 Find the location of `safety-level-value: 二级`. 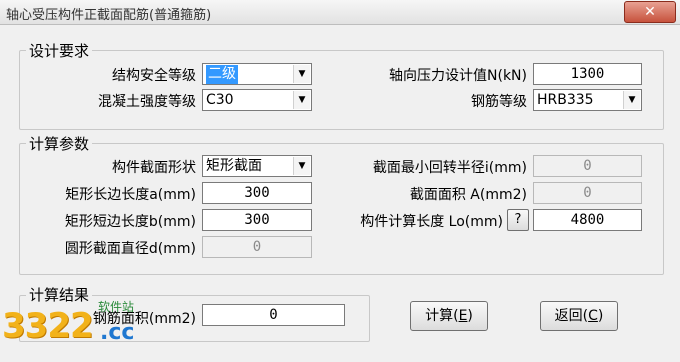

safety-level-value: 二级 is located at coordinates (222, 74).